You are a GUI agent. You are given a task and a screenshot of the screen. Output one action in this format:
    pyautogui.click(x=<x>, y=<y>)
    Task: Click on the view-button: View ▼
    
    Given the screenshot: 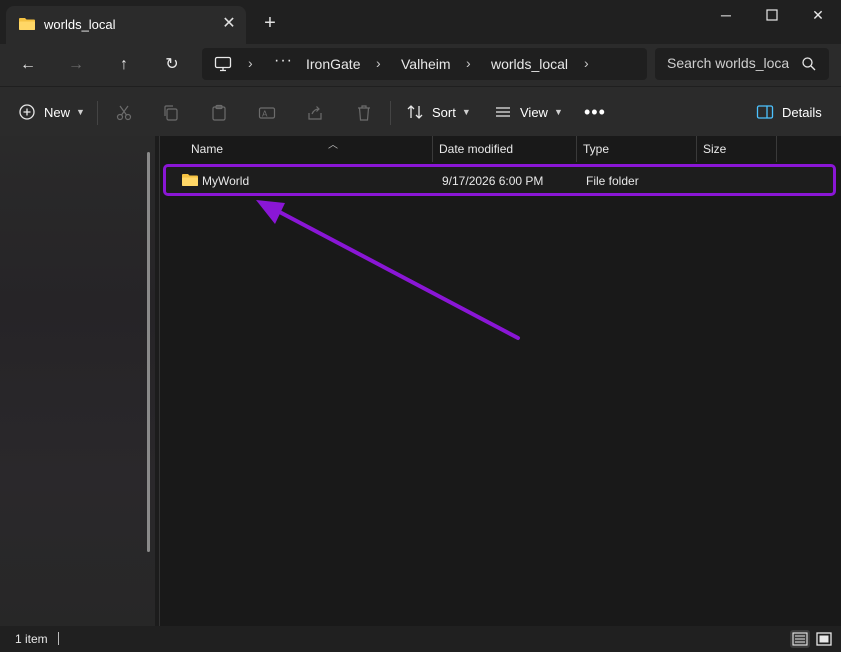 What is the action you would take?
    pyautogui.click(x=528, y=112)
    